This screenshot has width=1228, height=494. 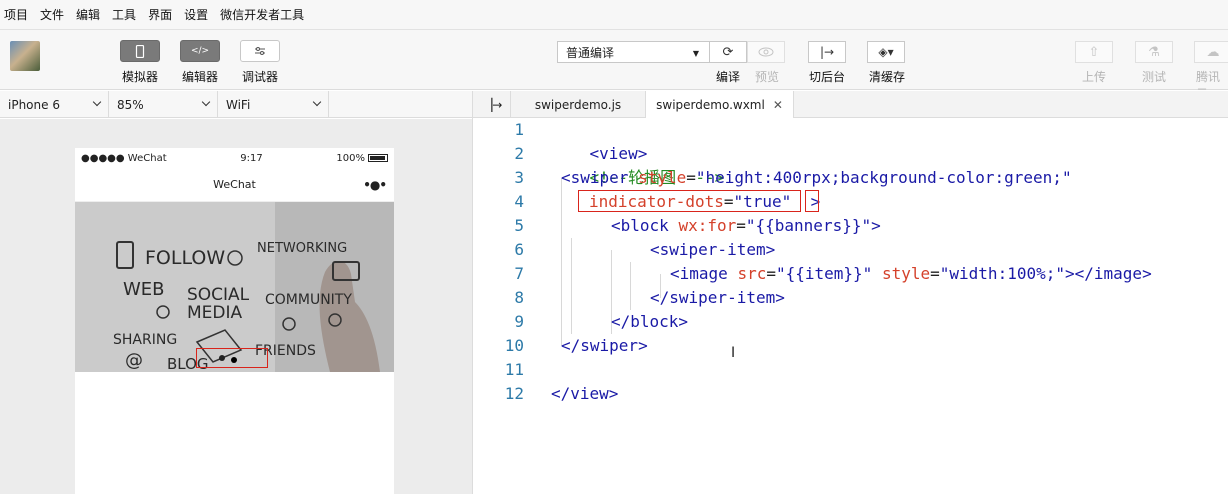 I want to click on indicator-dots-code-highlight, so click(x=689, y=201).